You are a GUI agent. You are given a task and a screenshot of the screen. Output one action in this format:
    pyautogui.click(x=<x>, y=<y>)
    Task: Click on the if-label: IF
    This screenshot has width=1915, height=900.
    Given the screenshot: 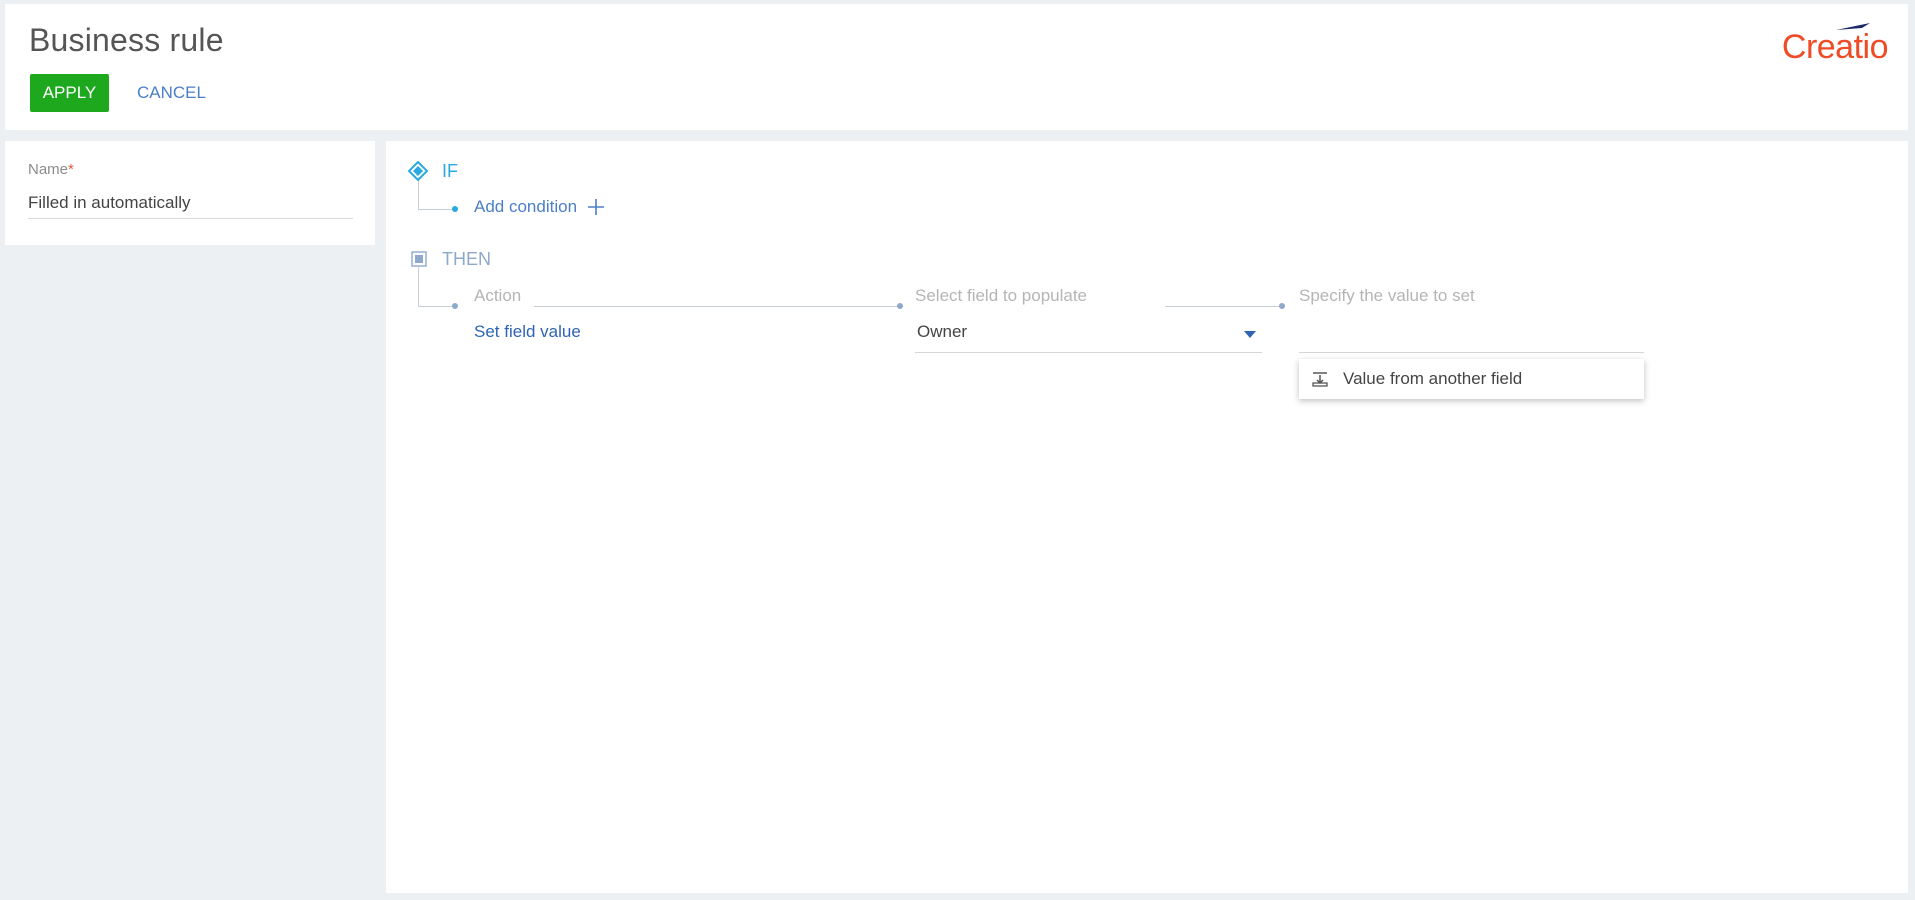 What is the action you would take?
    pyautogui.click(x=450, y=171)
    